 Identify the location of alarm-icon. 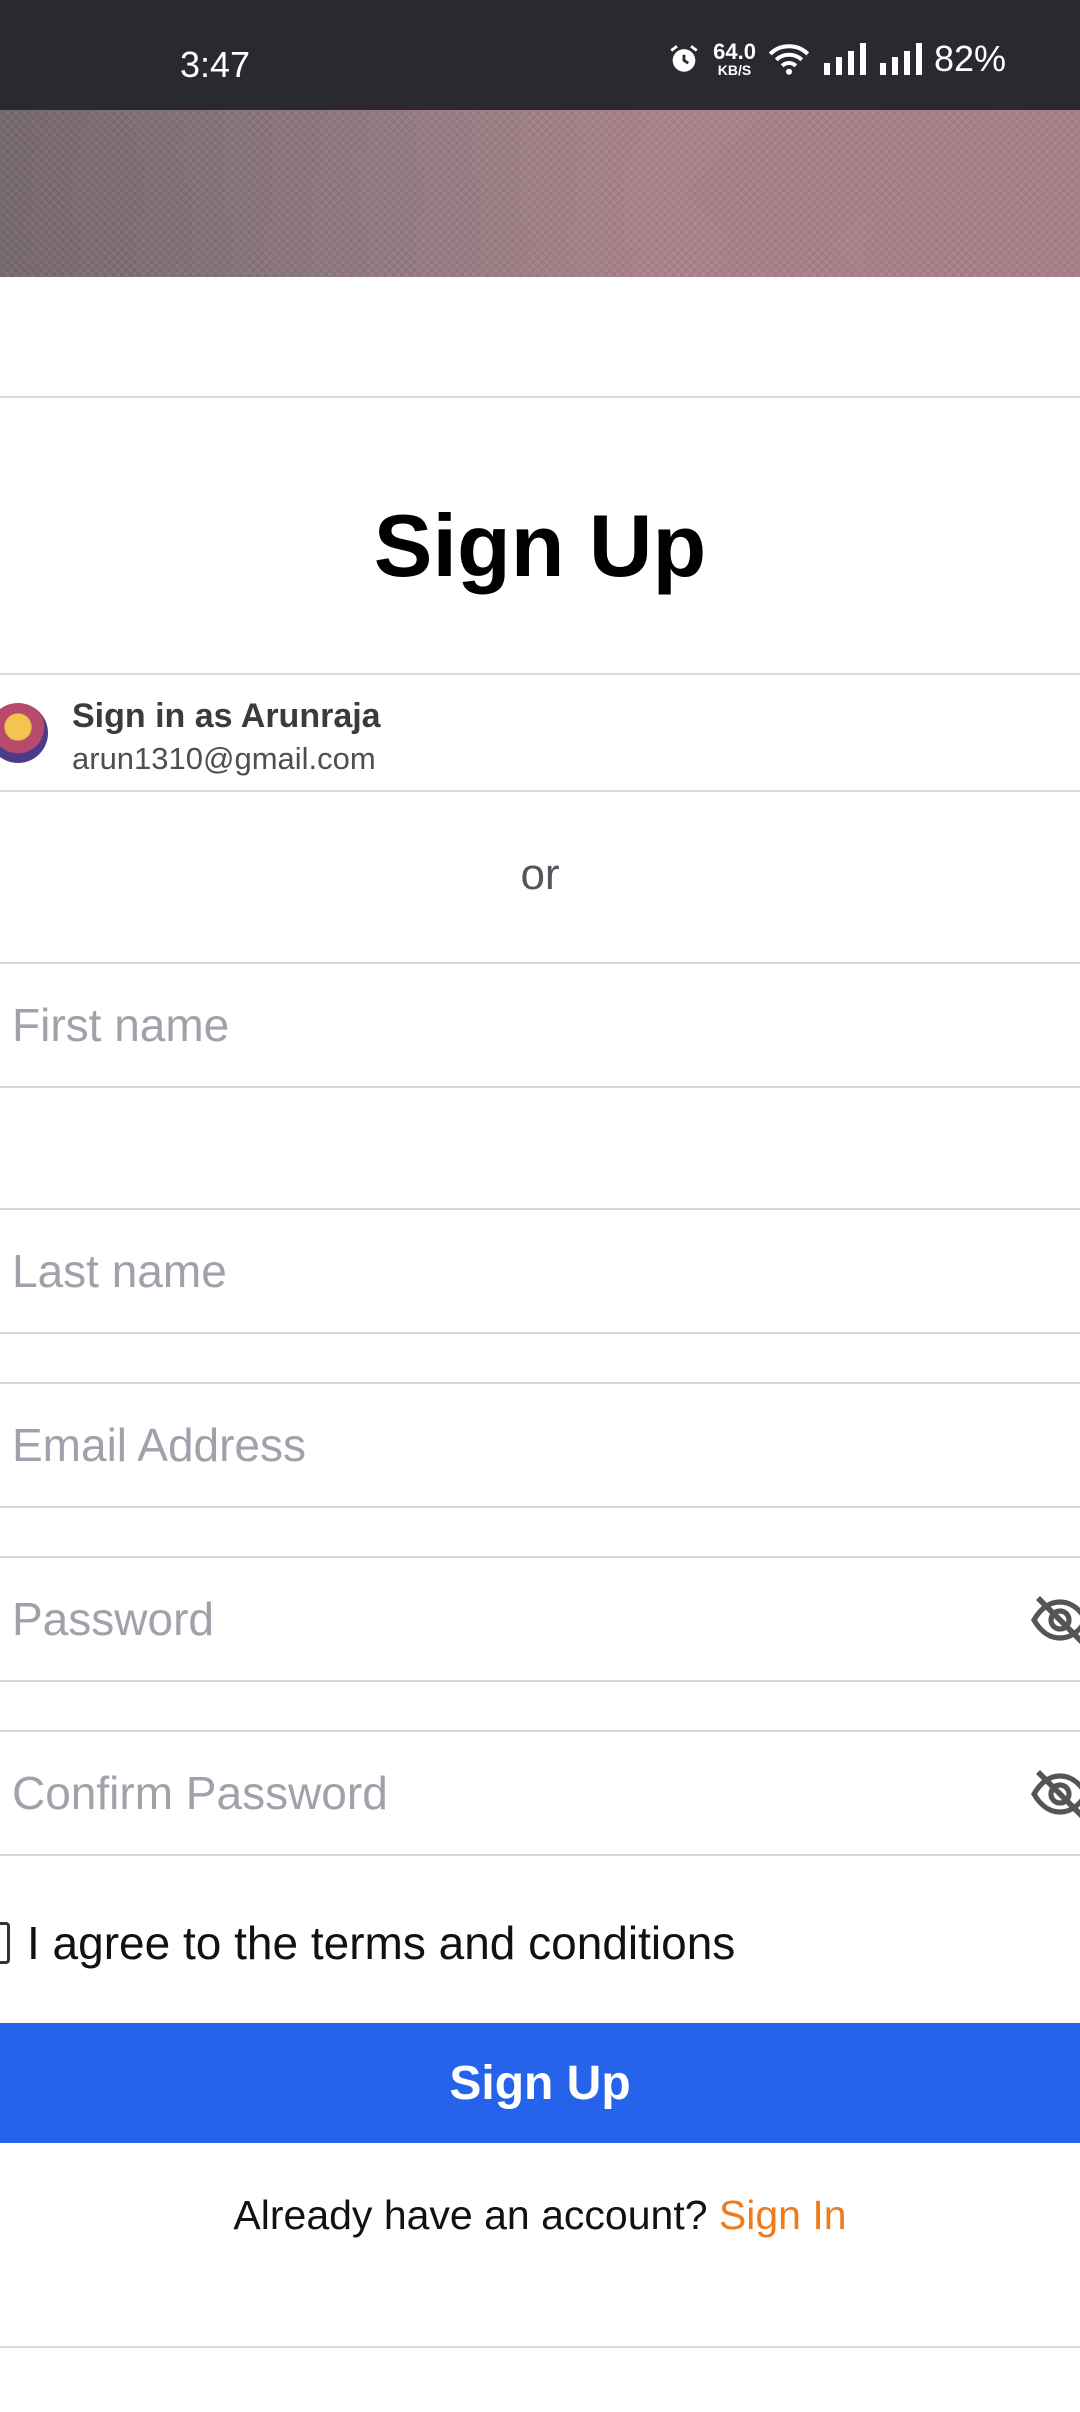
(684, 58).